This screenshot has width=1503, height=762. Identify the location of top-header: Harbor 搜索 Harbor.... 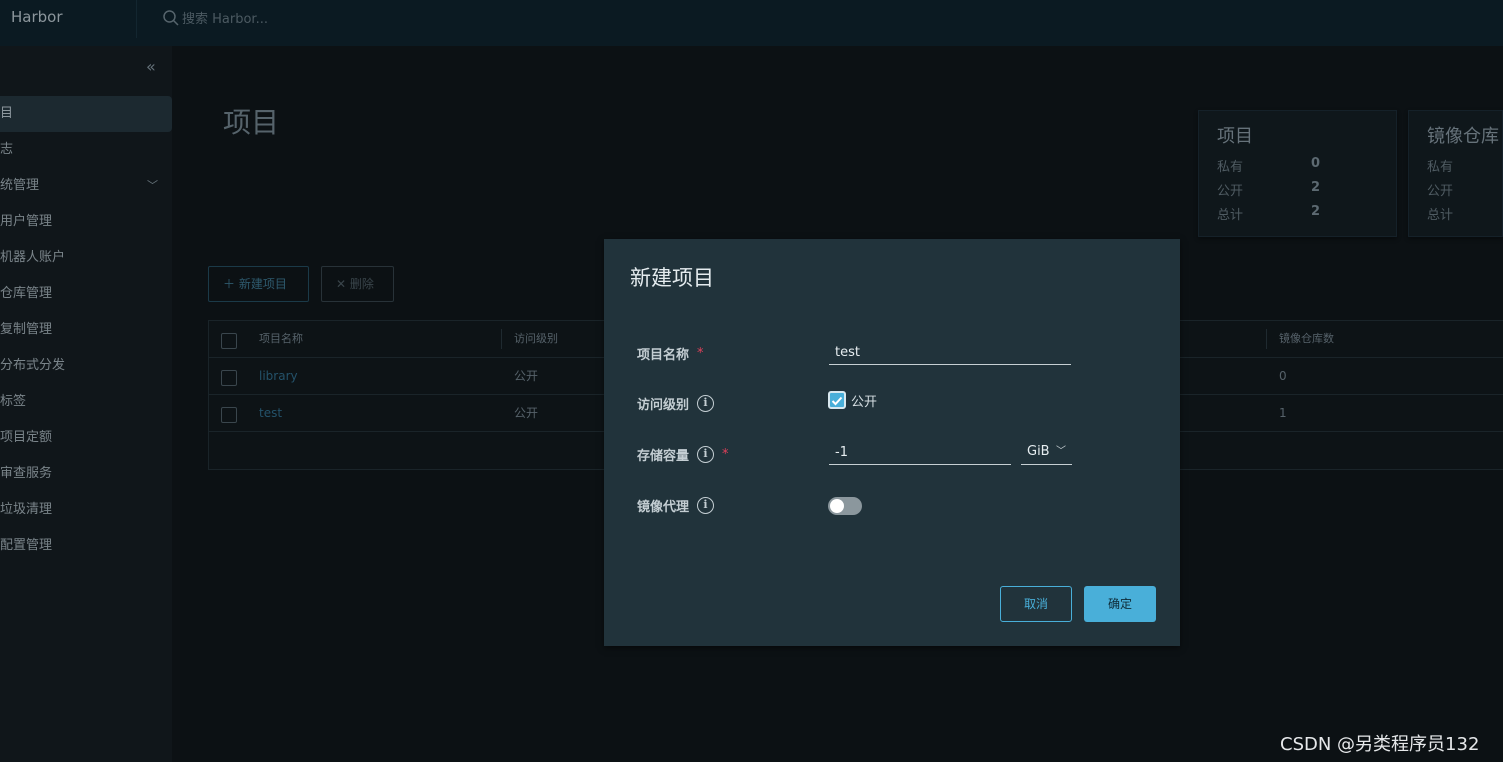
(751, 23).